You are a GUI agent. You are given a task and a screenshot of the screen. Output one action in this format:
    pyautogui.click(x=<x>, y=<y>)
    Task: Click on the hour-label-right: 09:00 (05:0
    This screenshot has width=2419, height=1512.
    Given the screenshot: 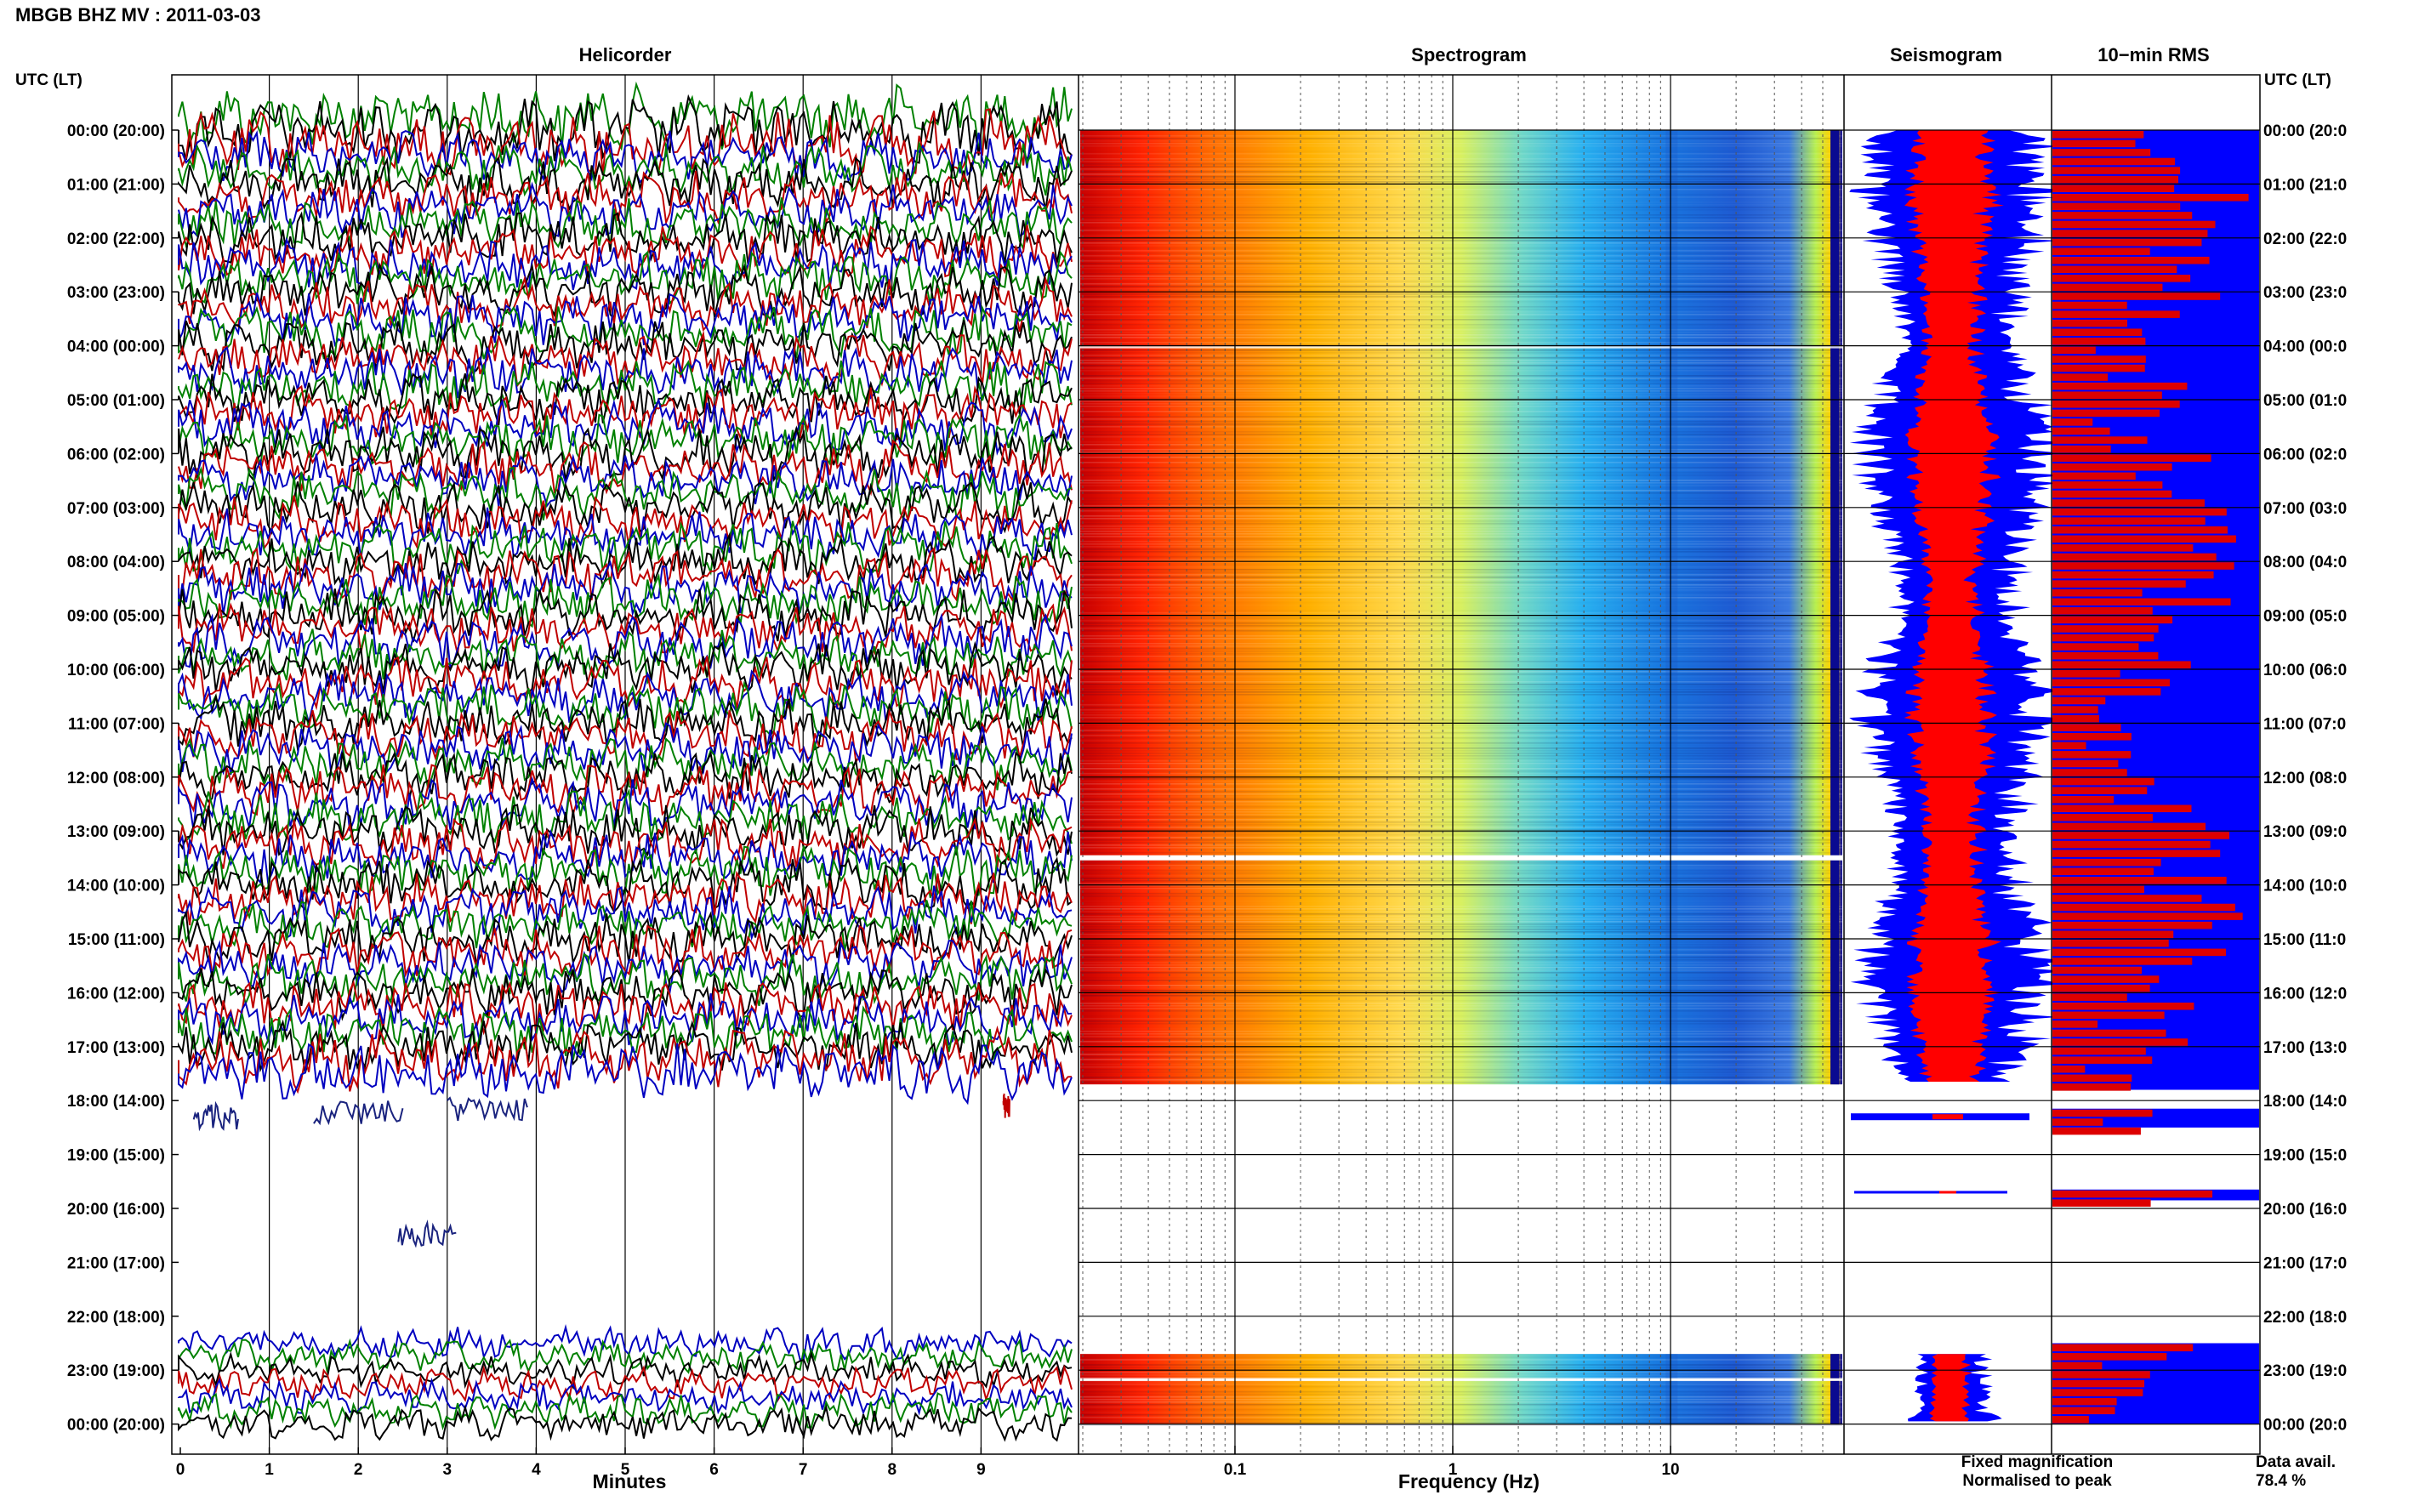 What is the action you would take?
    pyautogui.click(x=2305, y=617)
    